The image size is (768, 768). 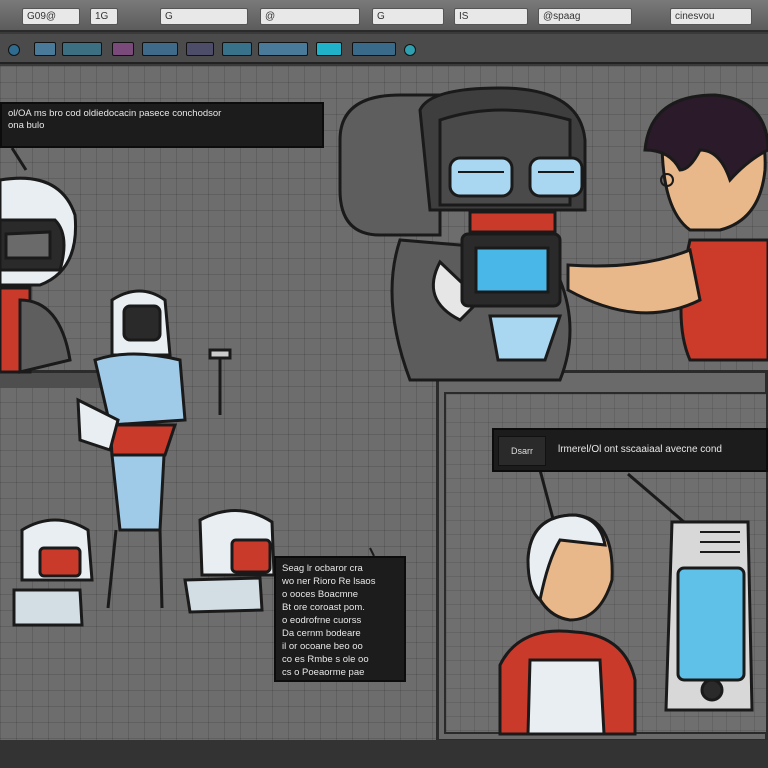 What do you see at coordinates (522, 451) in the screenshot?
I see `caption-right-tag: Dsarr` at bounding box center [522, 451].